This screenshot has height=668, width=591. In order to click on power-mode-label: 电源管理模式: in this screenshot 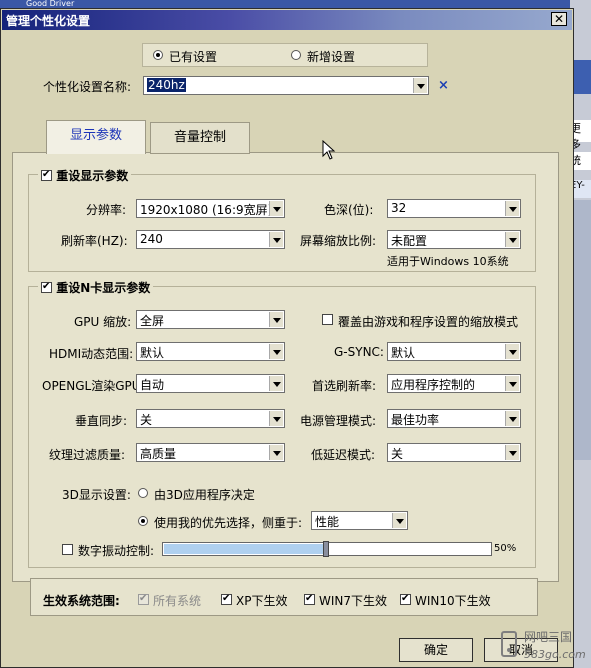, I will do `click(338, 421)`.